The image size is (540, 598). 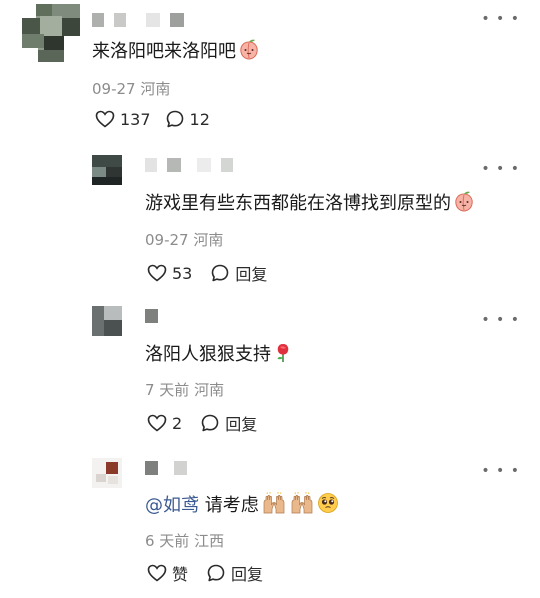 What do you see at coordinates (135, 119) in the screenshot?
I see `like-count: 137` at bounding box center [135, 119].